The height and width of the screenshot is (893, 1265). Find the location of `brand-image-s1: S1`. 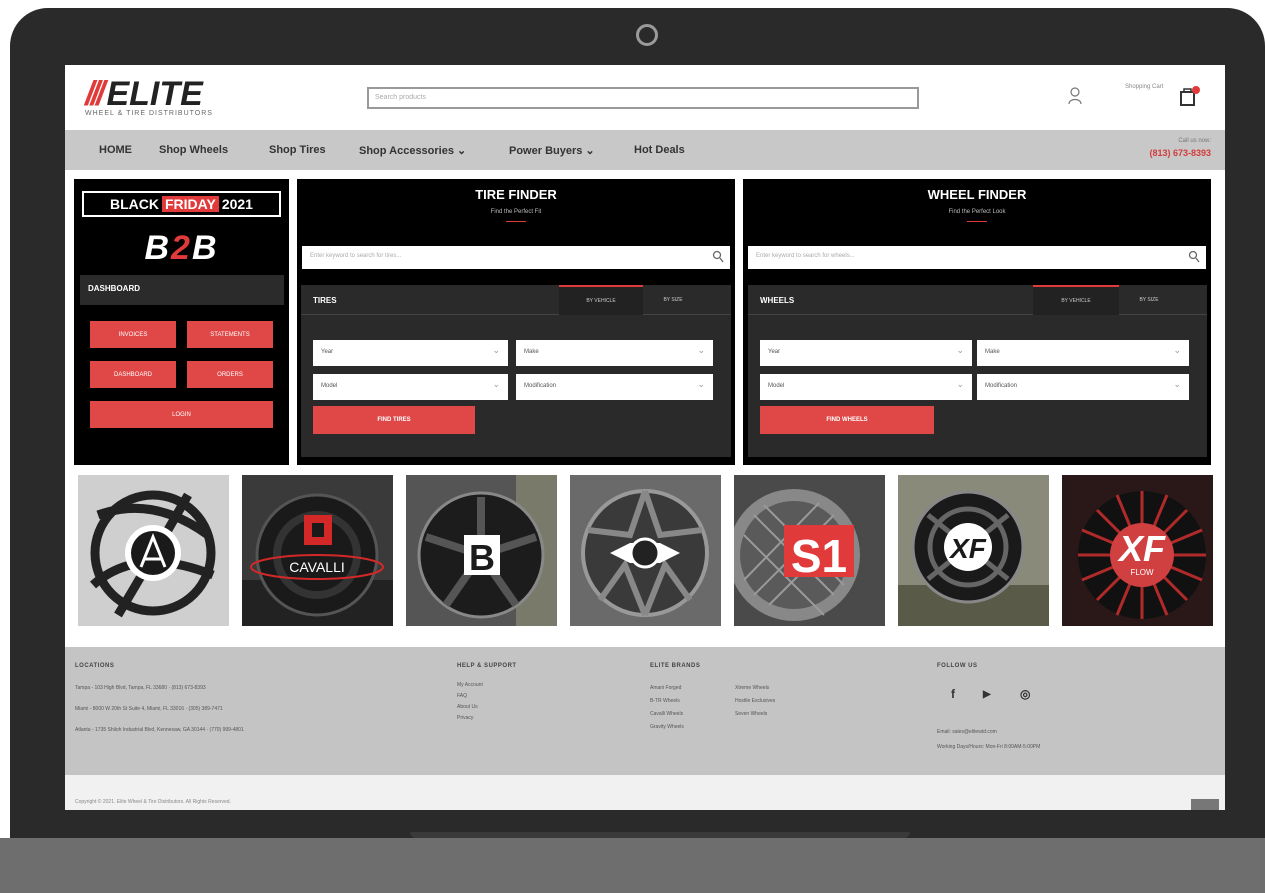

brand-image-s1: S1 is located at coordinates (809, 550).